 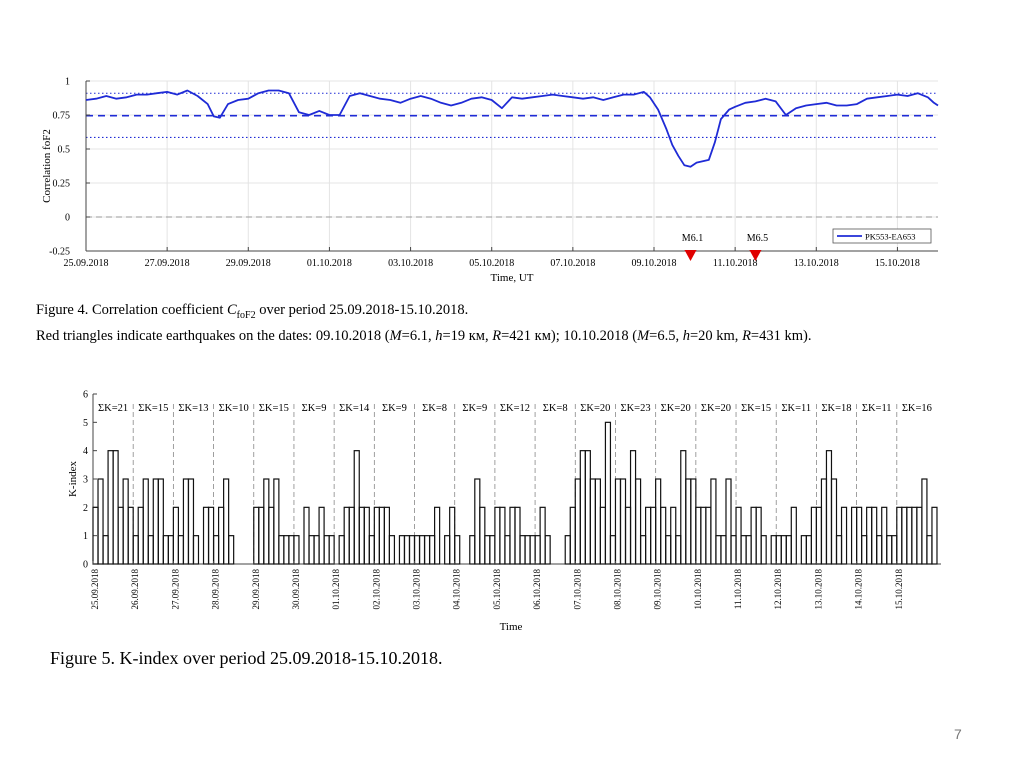 I want to click on x-tick-label: 01.10.2018, so click(x=329, y=263).